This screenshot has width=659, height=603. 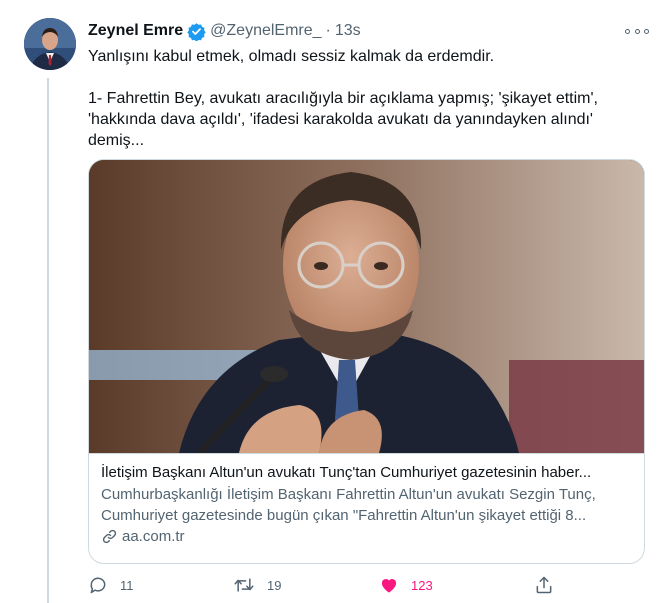 I want to click on card-domain-text: aa.com.tr, so click(x=153, y=536).